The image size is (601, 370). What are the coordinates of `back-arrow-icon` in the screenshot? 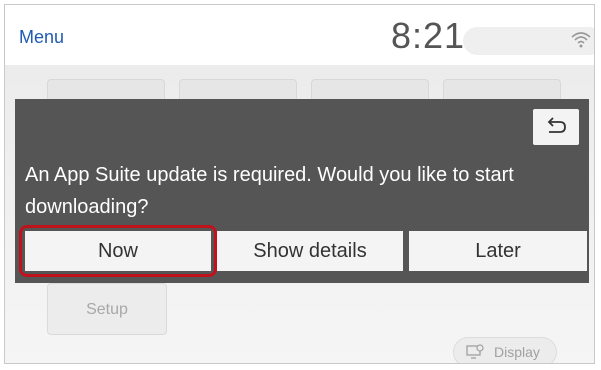 It's located at (556, 125).